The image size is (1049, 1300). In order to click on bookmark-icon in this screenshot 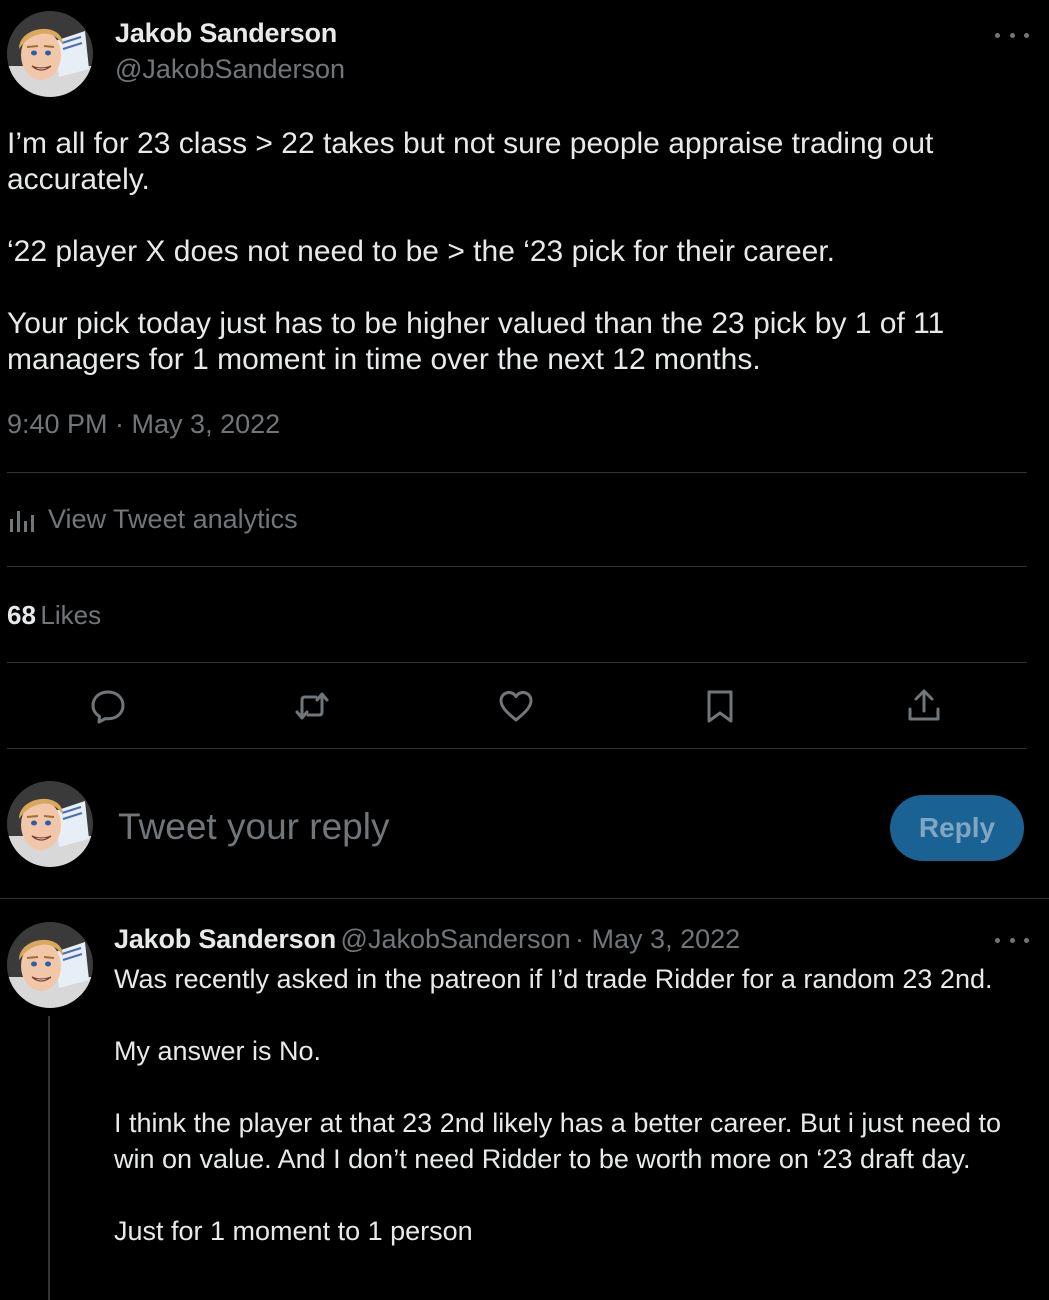, I will do `click(720, 706)`.